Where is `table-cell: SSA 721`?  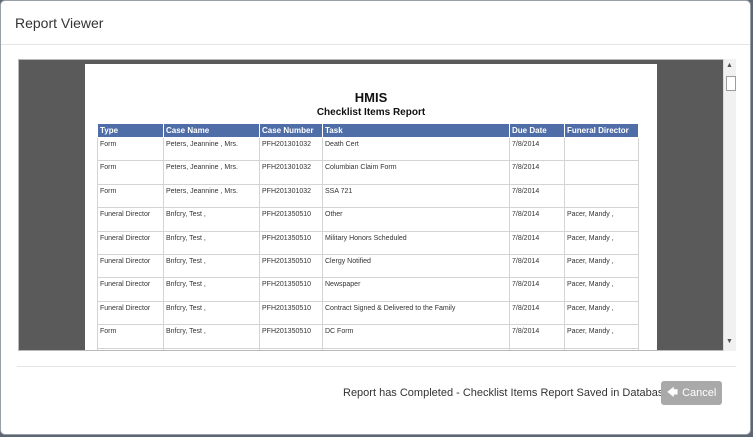 table-cell: SSA 721 is located at coordinates (416, 196).